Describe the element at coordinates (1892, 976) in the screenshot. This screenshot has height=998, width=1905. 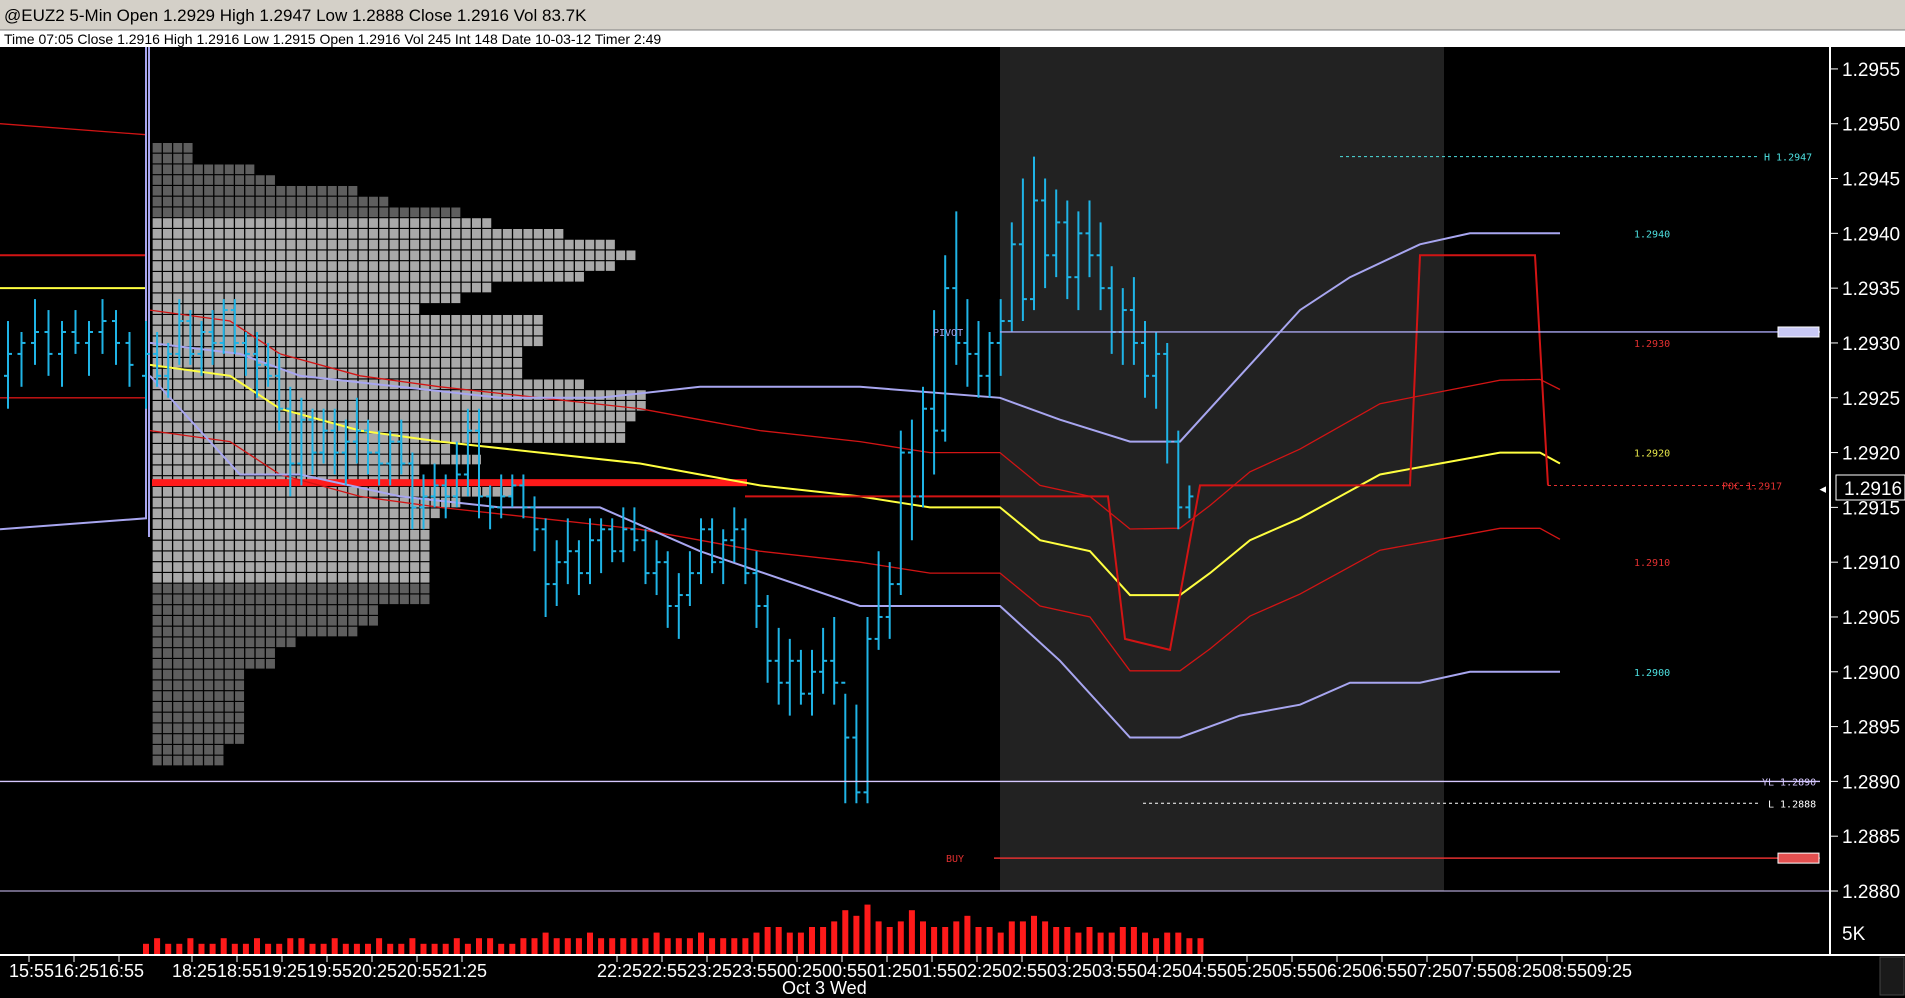
I see `axis-scroll-button` at that location.